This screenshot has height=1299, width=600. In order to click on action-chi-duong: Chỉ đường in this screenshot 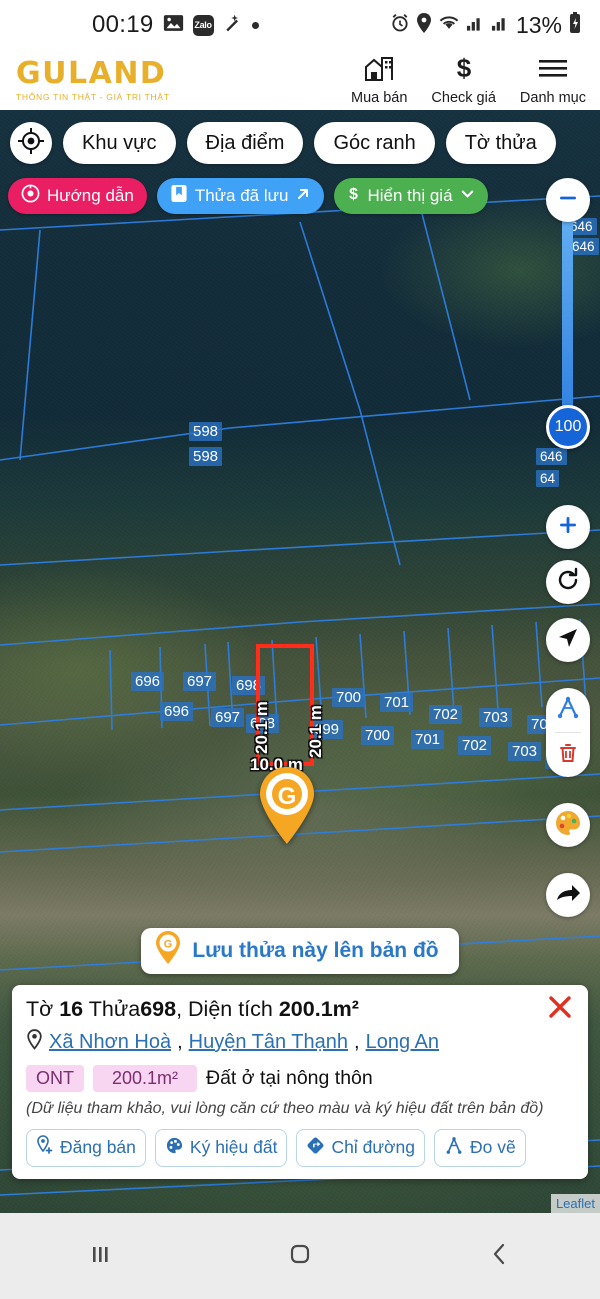, I will do `click(360, 1147)`.